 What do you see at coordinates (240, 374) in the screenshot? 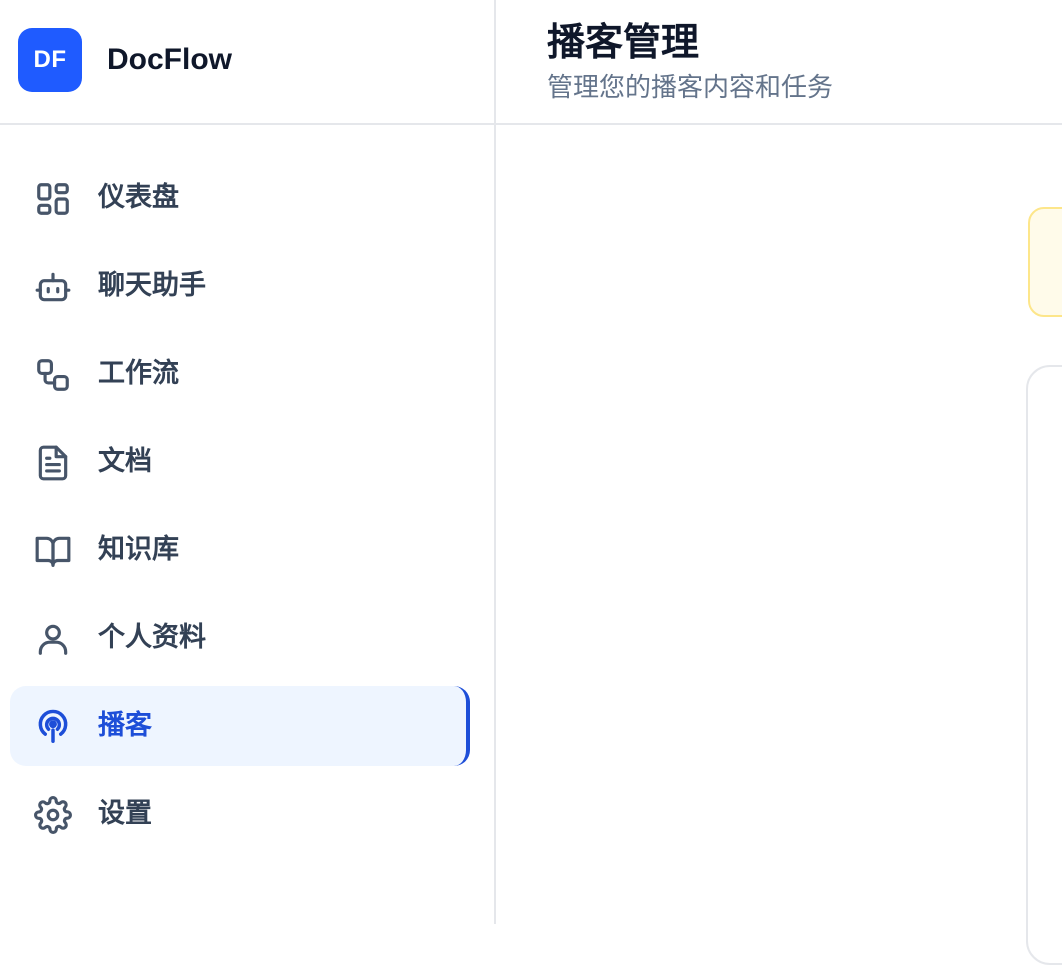
I see `sidebar-item-workflow: 工作流` at bounding box center [240, 374].